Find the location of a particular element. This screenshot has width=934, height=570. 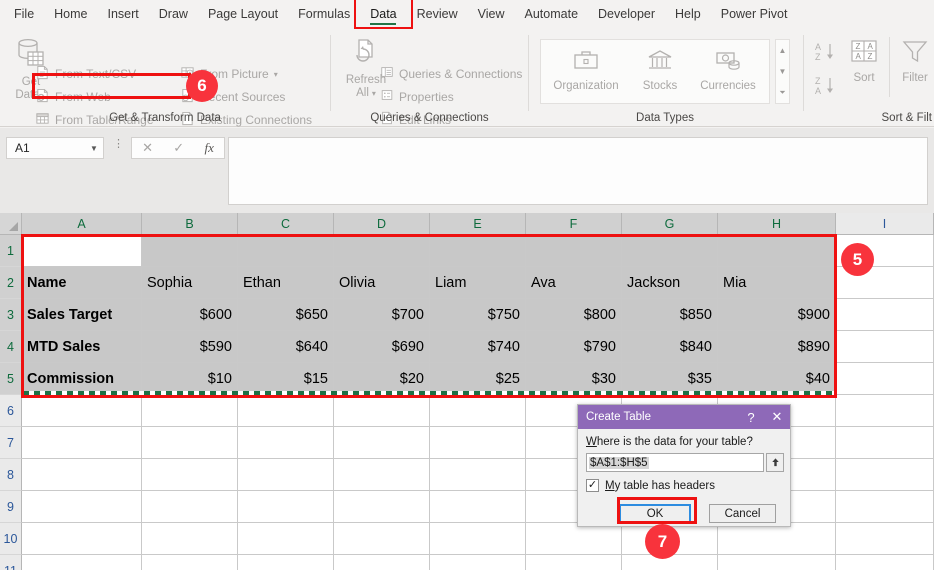

row-header-4: 4 is located at coordinates (11, 347).